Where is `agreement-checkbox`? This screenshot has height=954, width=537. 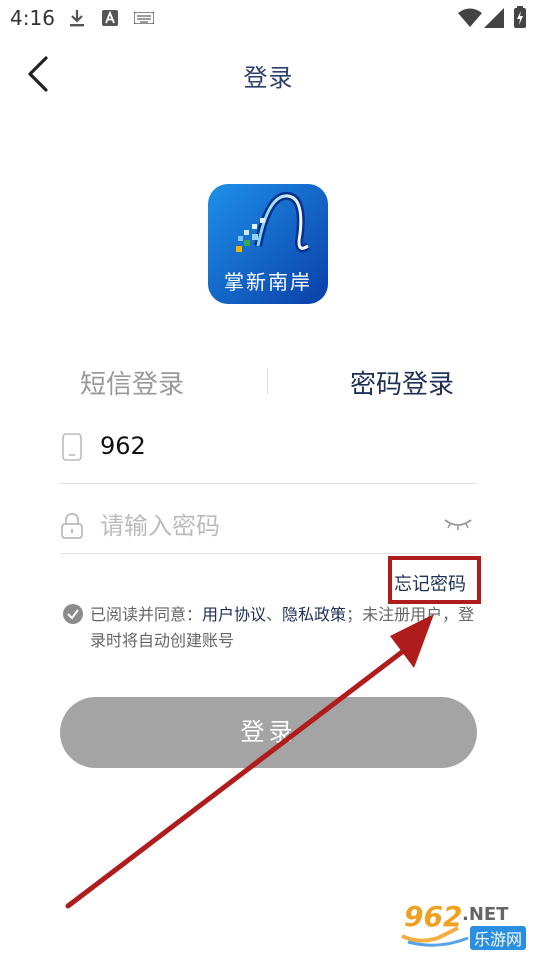
agreement-checkbox is located at coordinates (73, 614).